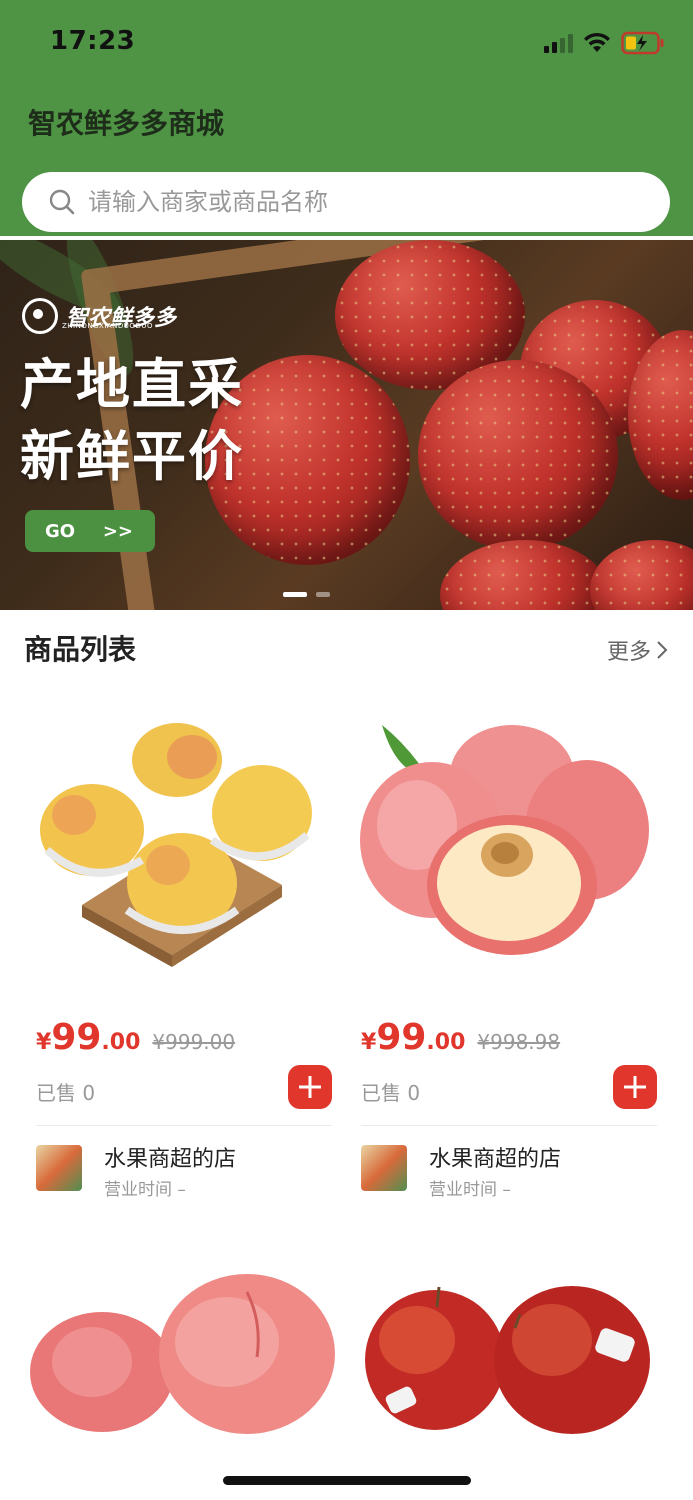  Describe the element at coordinates (93, 41) in the screenshot. I see `status-time: 17:23` at that location.